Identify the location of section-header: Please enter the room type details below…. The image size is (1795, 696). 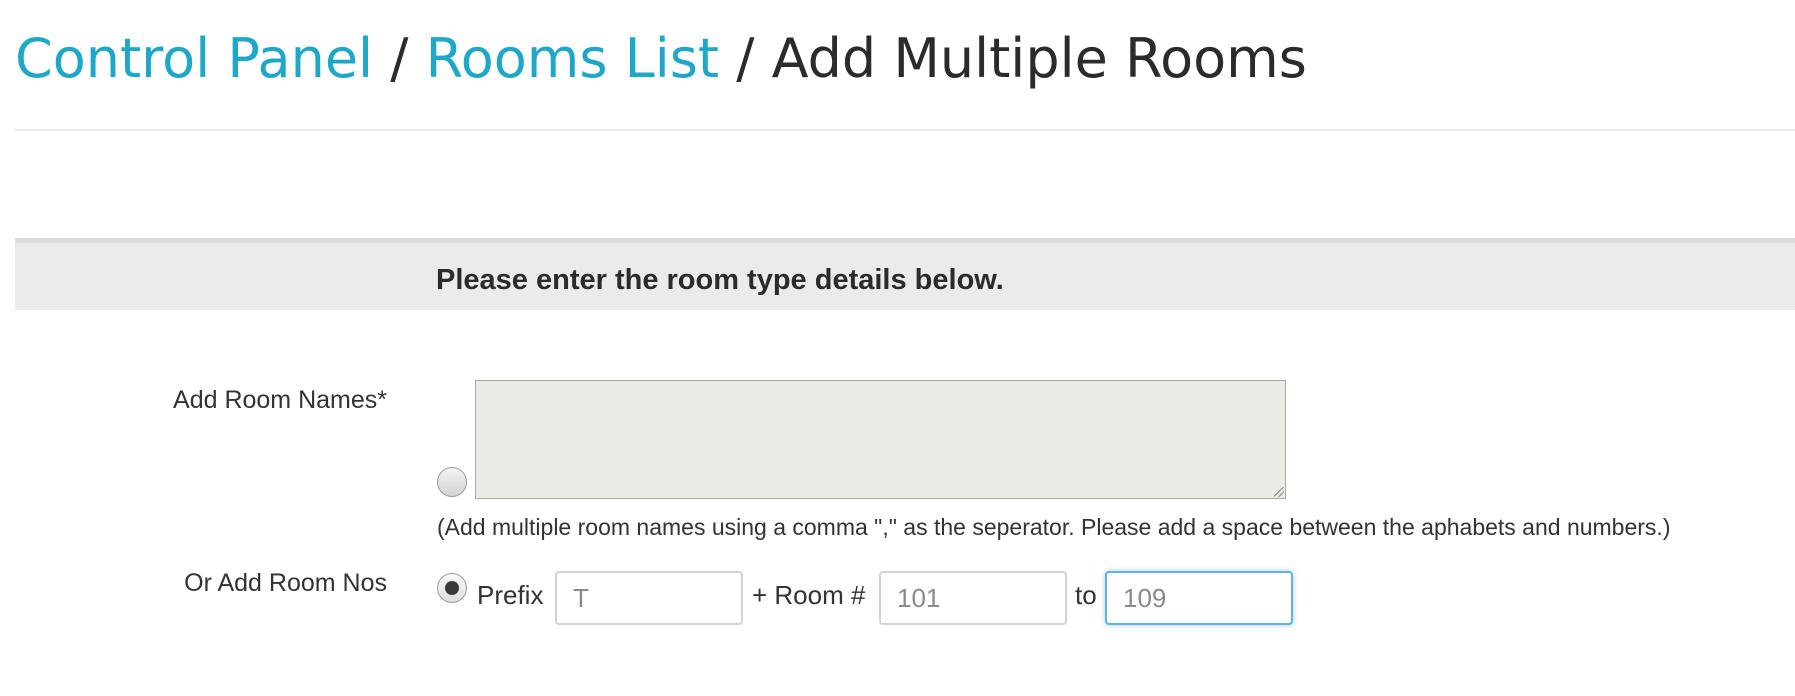
(905, 274).